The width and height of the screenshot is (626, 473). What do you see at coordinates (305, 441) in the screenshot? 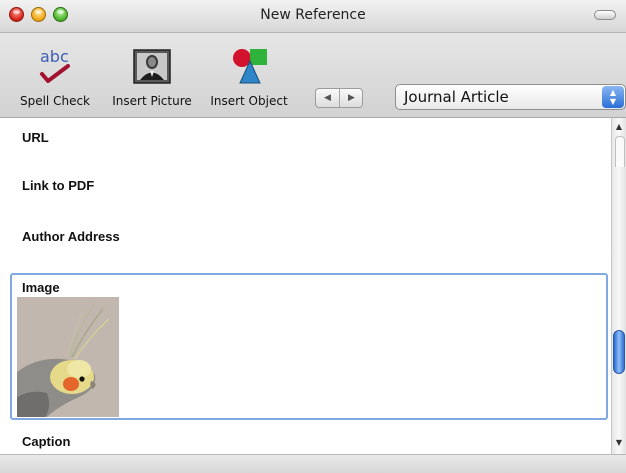
I see `field-caption: Caption` at bounding box center [305, 441].